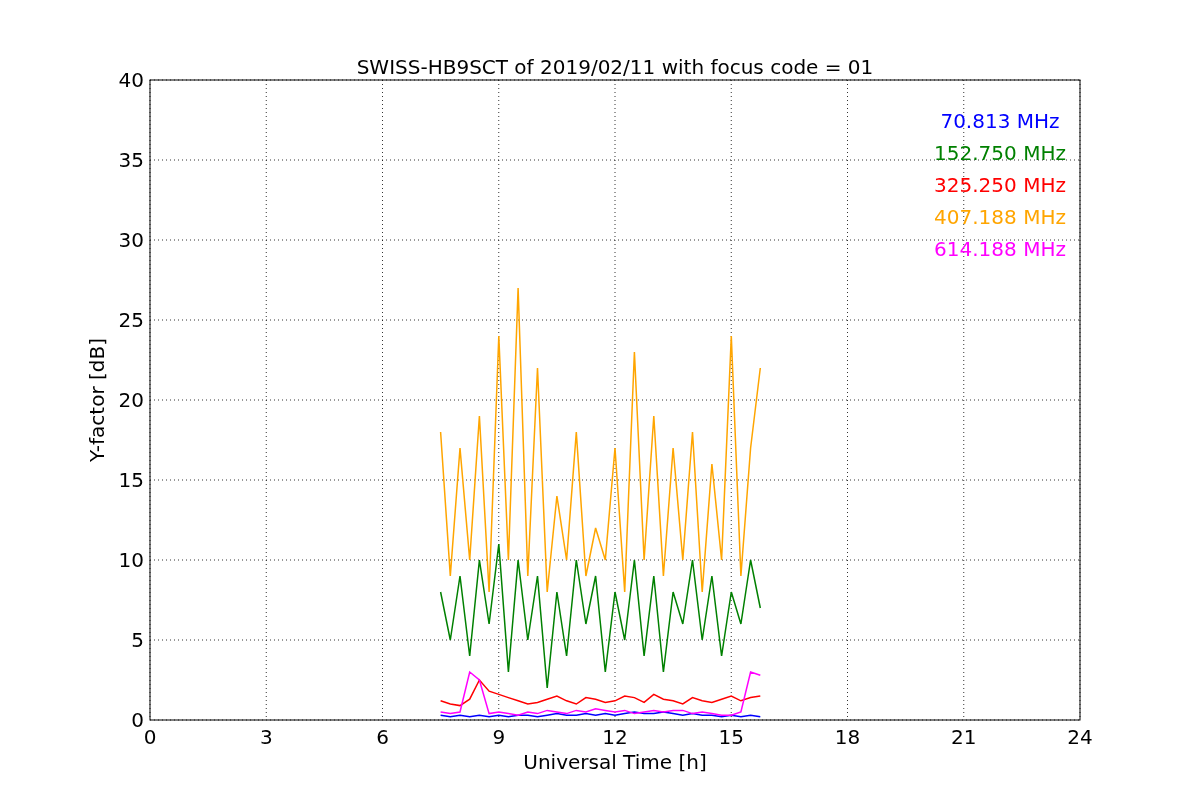 This screenshot has height=800, width=1200. I want to click on tick-label: 25, so click(131, 320).